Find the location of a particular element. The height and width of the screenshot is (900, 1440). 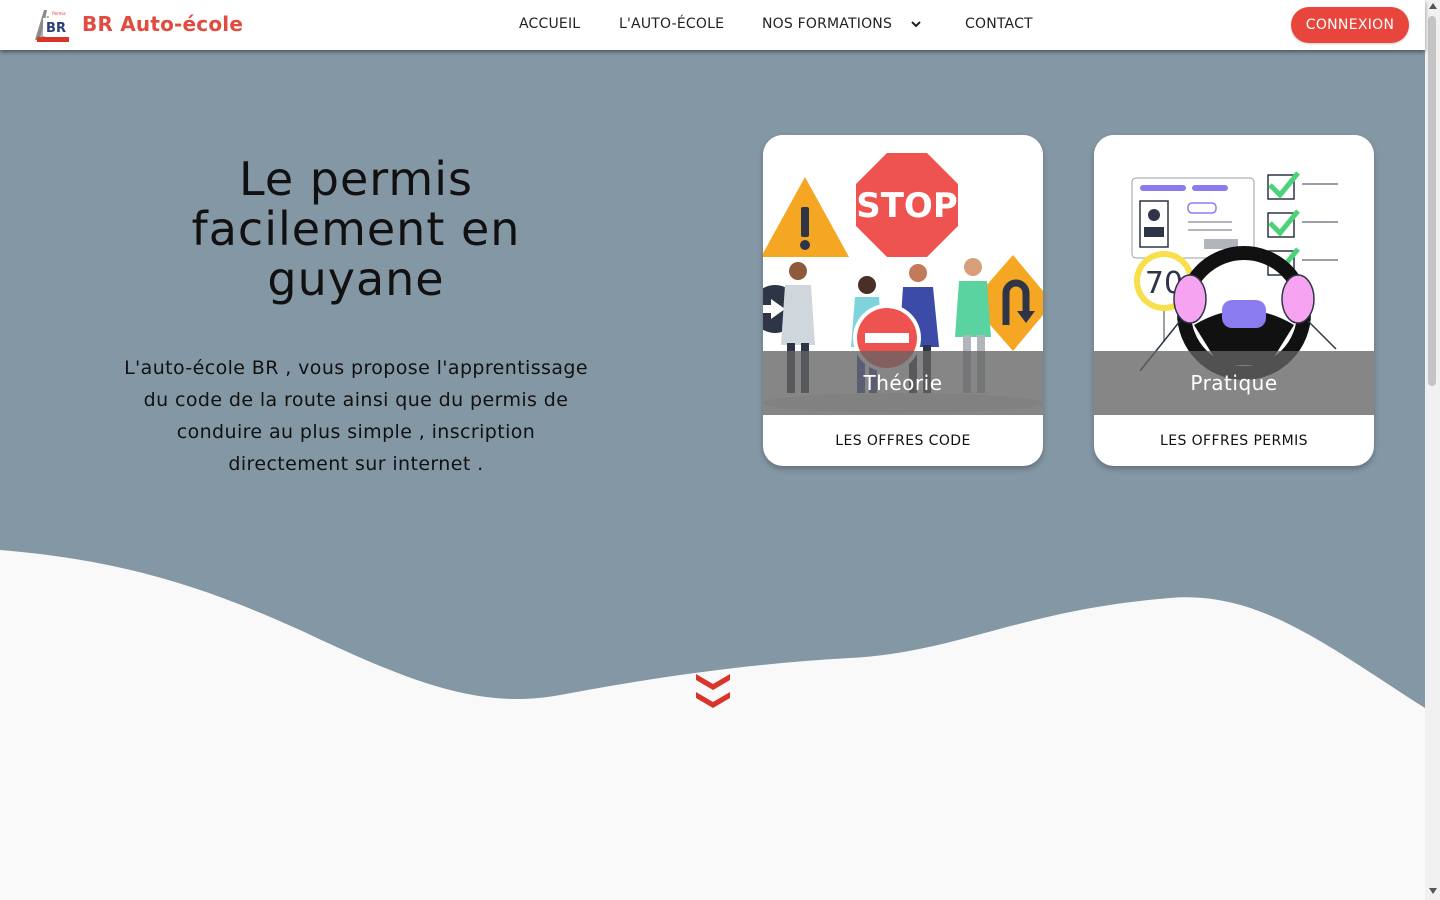

scroll-down-arrow-icon is located at coordinates (1433, 891).